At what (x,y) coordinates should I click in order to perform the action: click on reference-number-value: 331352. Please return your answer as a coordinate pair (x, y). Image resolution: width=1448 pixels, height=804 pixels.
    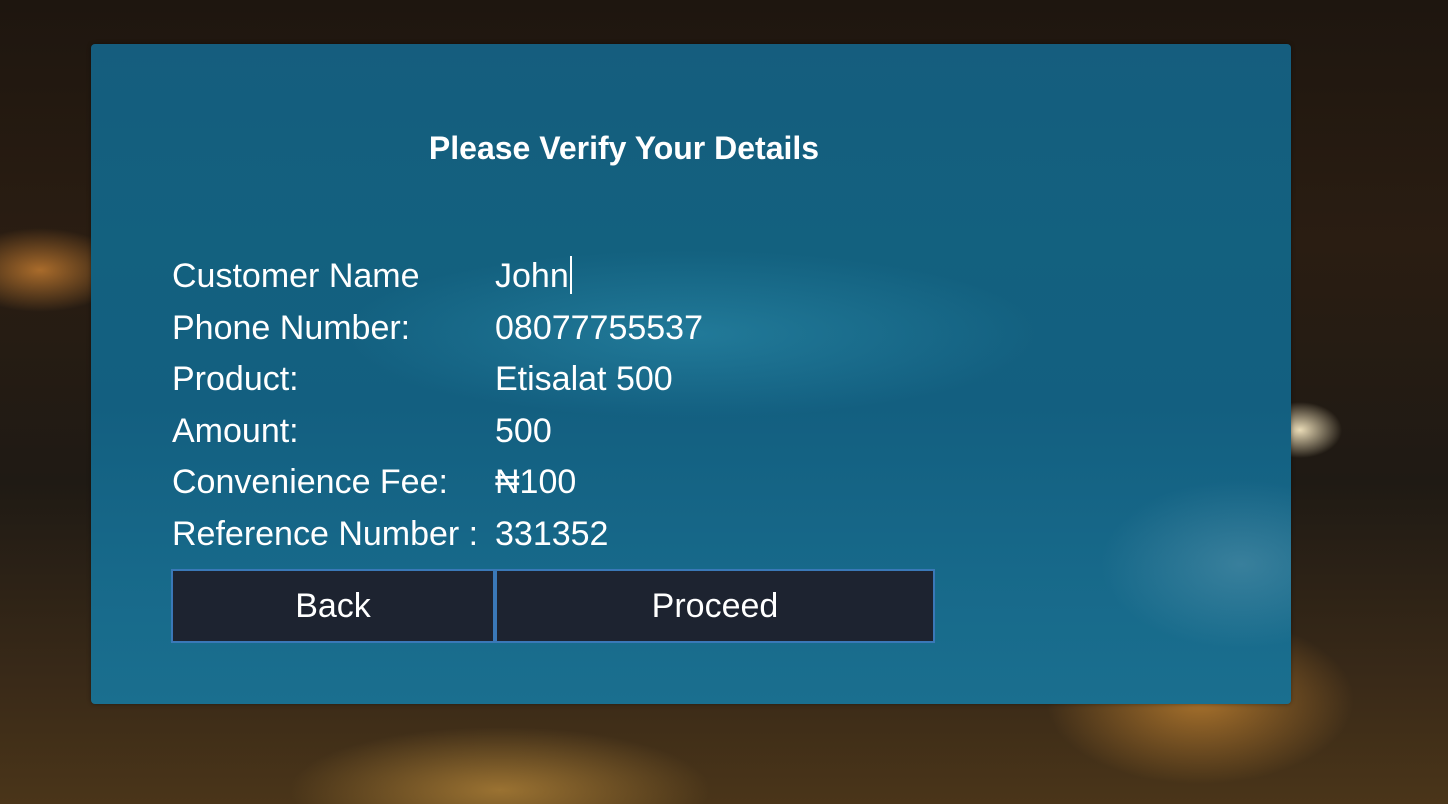
    Looking at the image, I should click on (552, 533).